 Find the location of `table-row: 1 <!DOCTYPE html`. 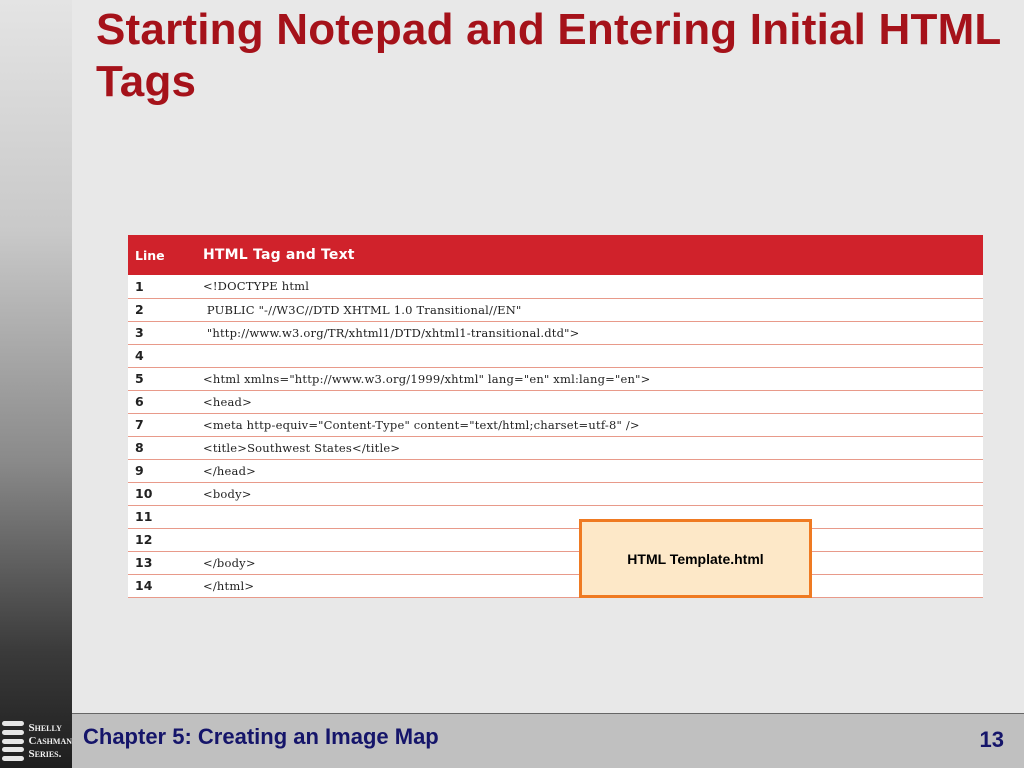

table-row: 1 <!DOCTYPE html is located at coordinates (555, 287).